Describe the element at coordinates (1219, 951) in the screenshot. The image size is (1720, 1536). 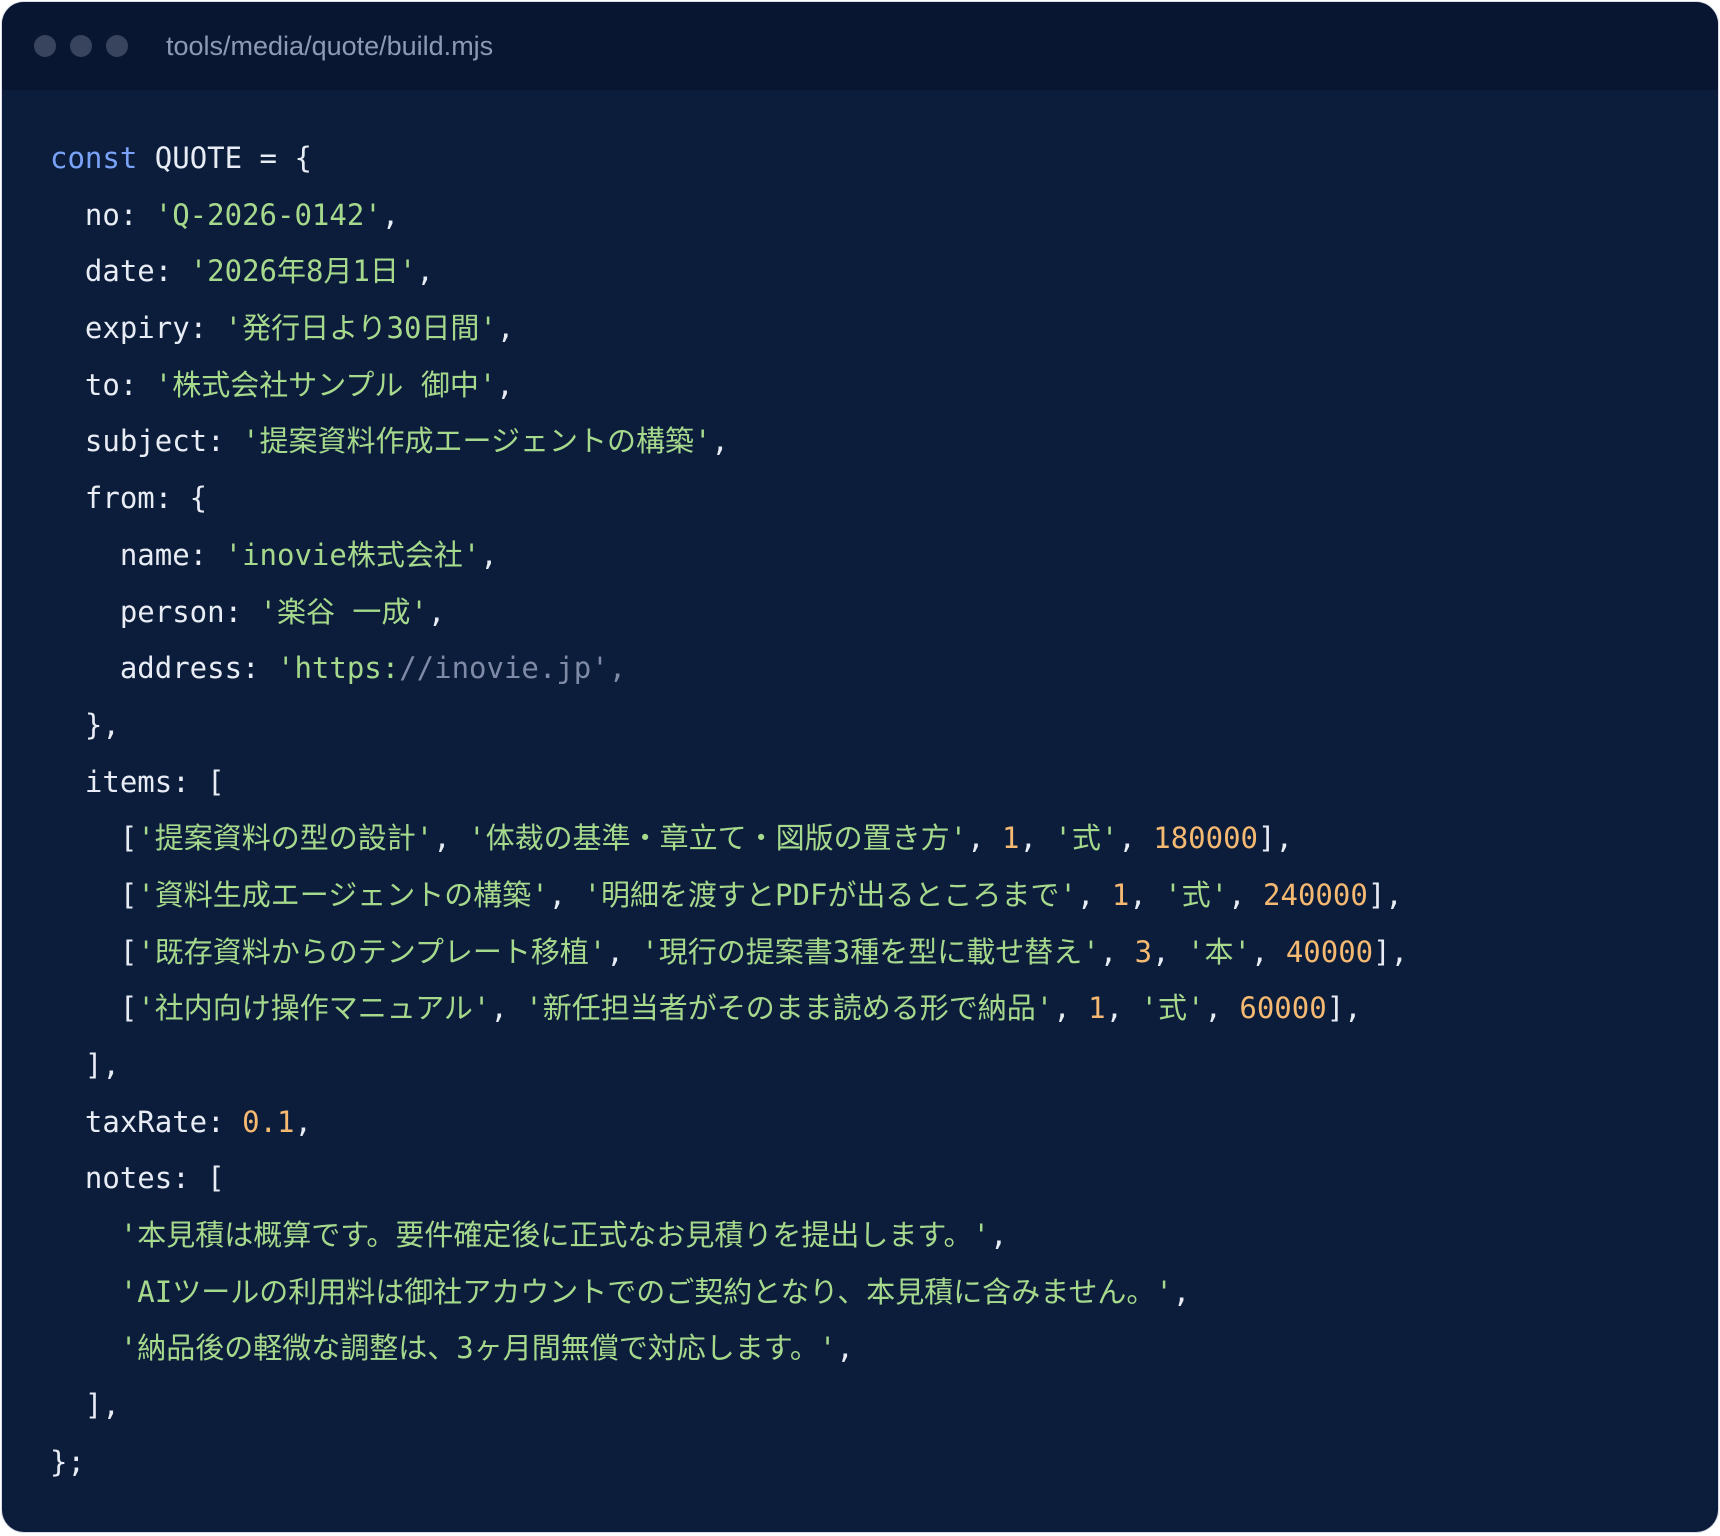
I see `item-unit: '本'` at that location.